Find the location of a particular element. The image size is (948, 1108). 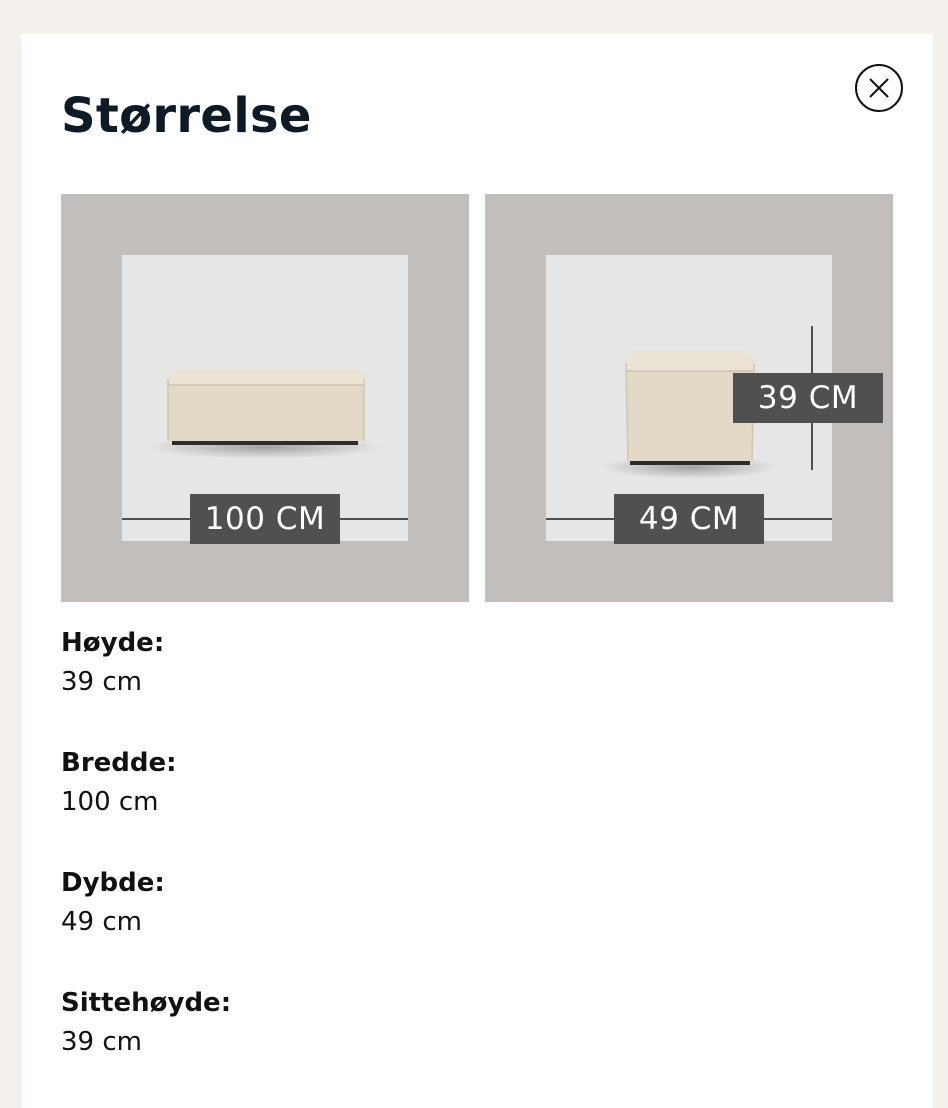

depth-dimension-label: 49 CM is located at coordinates (689, 519).